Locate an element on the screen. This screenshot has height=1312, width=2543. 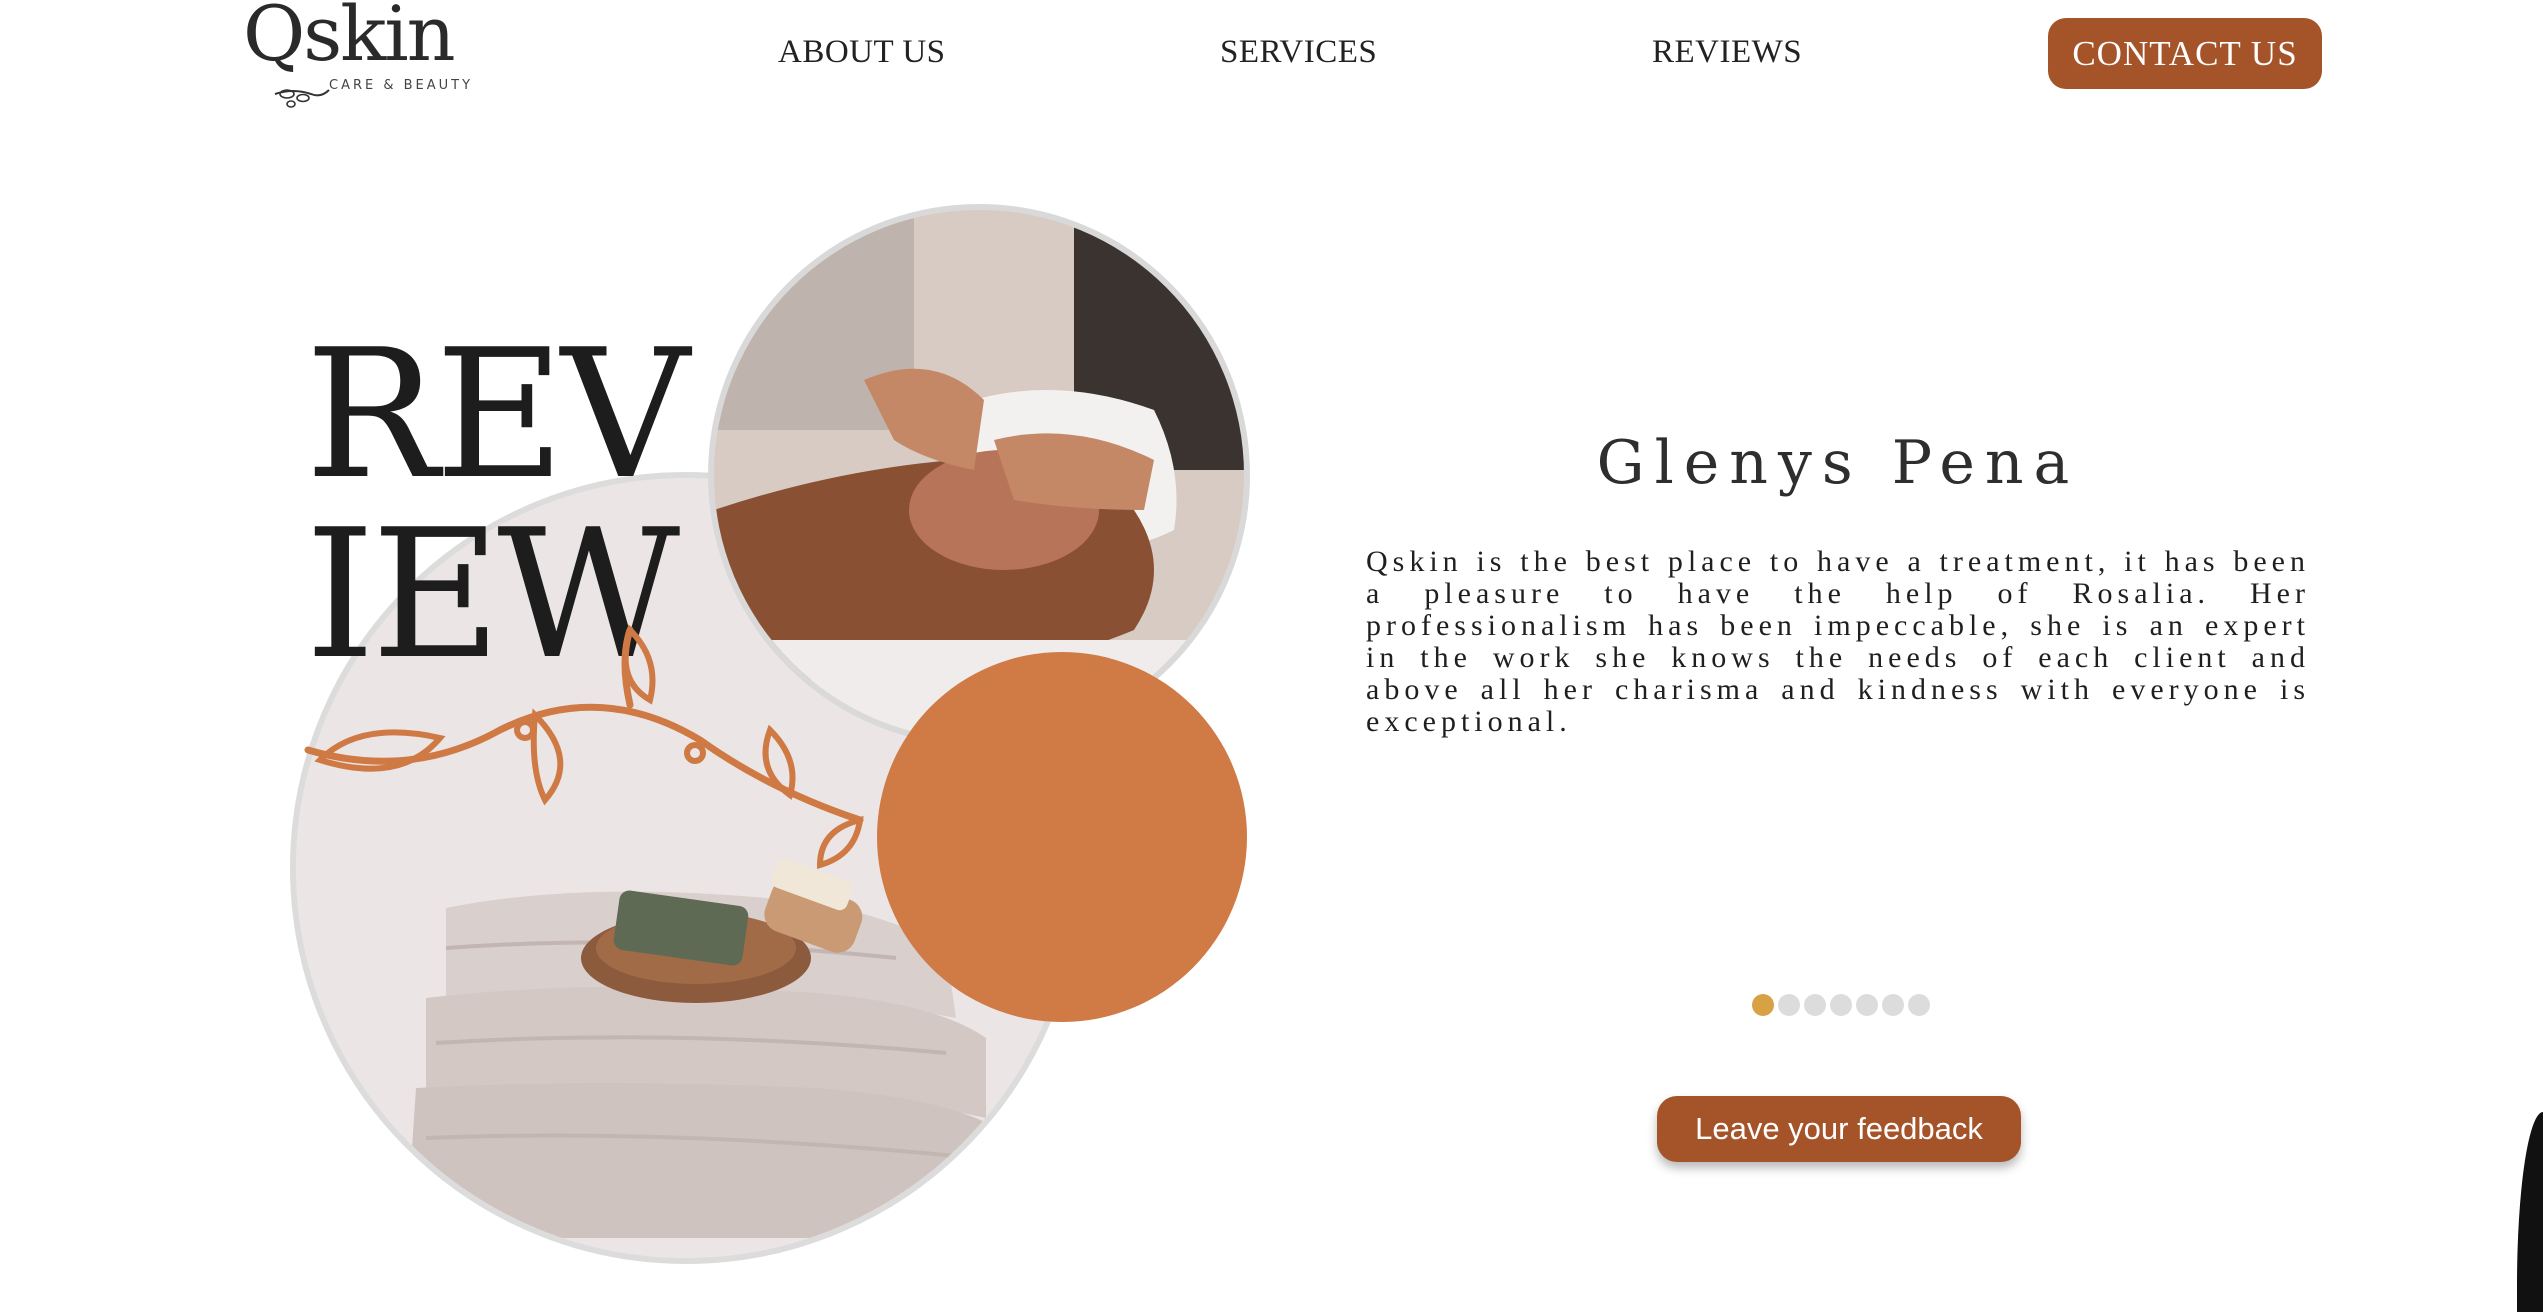
carousel-dots is located at coordinates (1841, 1005).